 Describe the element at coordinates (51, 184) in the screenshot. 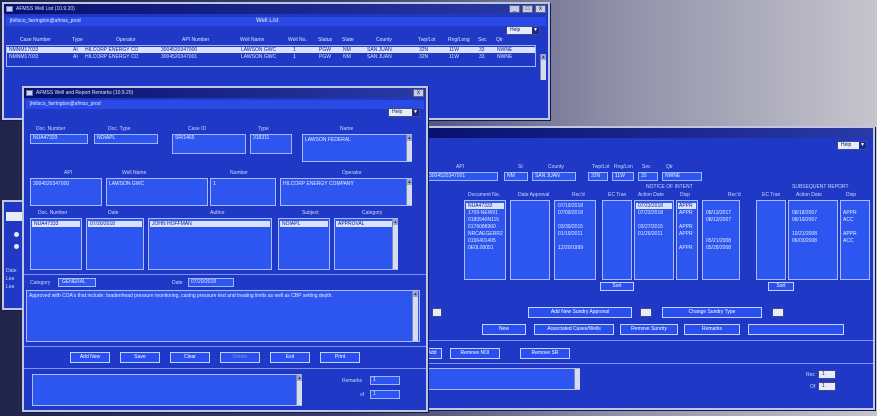

I see `api-value: 3004520347000` at that location.